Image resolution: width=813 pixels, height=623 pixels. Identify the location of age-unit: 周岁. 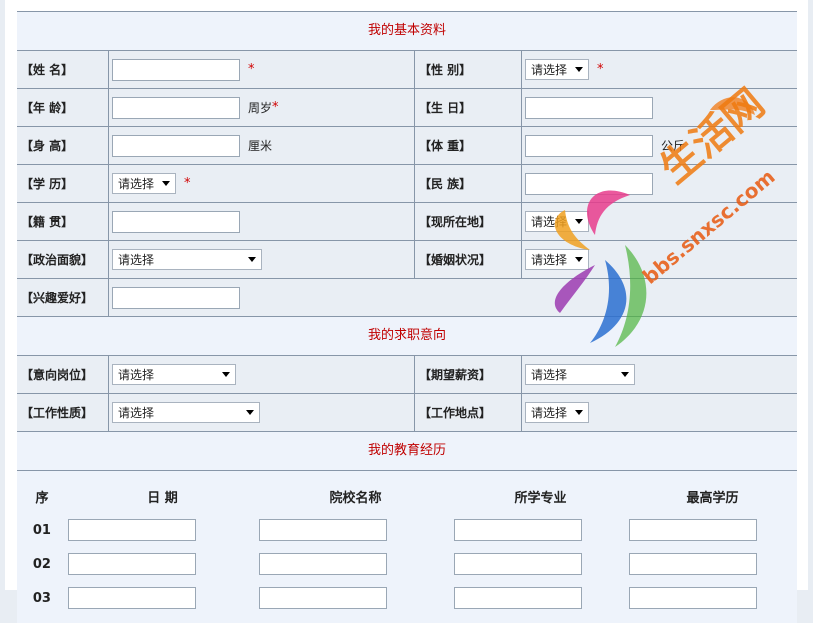
(260, 108).